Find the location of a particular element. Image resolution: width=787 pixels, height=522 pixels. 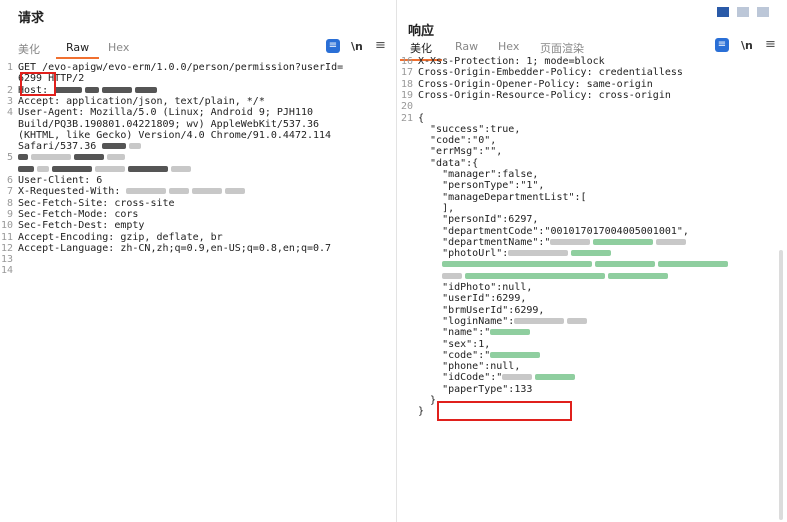

response-code-line: "name":" is located at coordinates (592, 332).